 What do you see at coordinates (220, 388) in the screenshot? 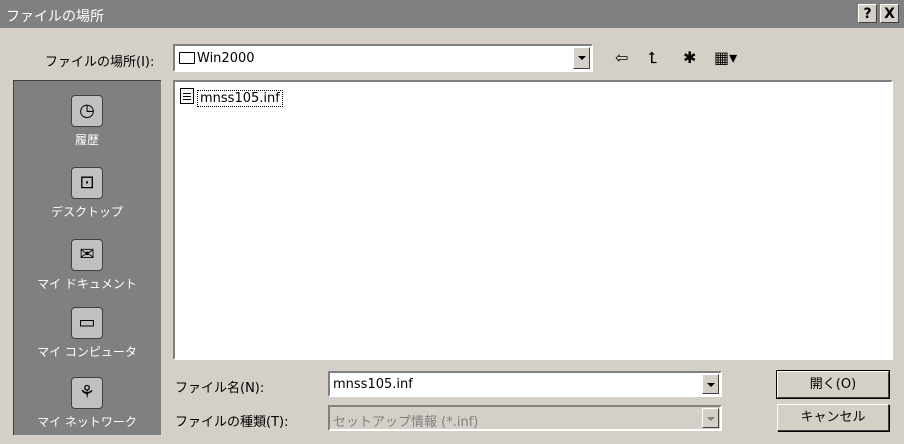
I see `filename-label: ファイル名(N):` at bounding box center [220, 388].